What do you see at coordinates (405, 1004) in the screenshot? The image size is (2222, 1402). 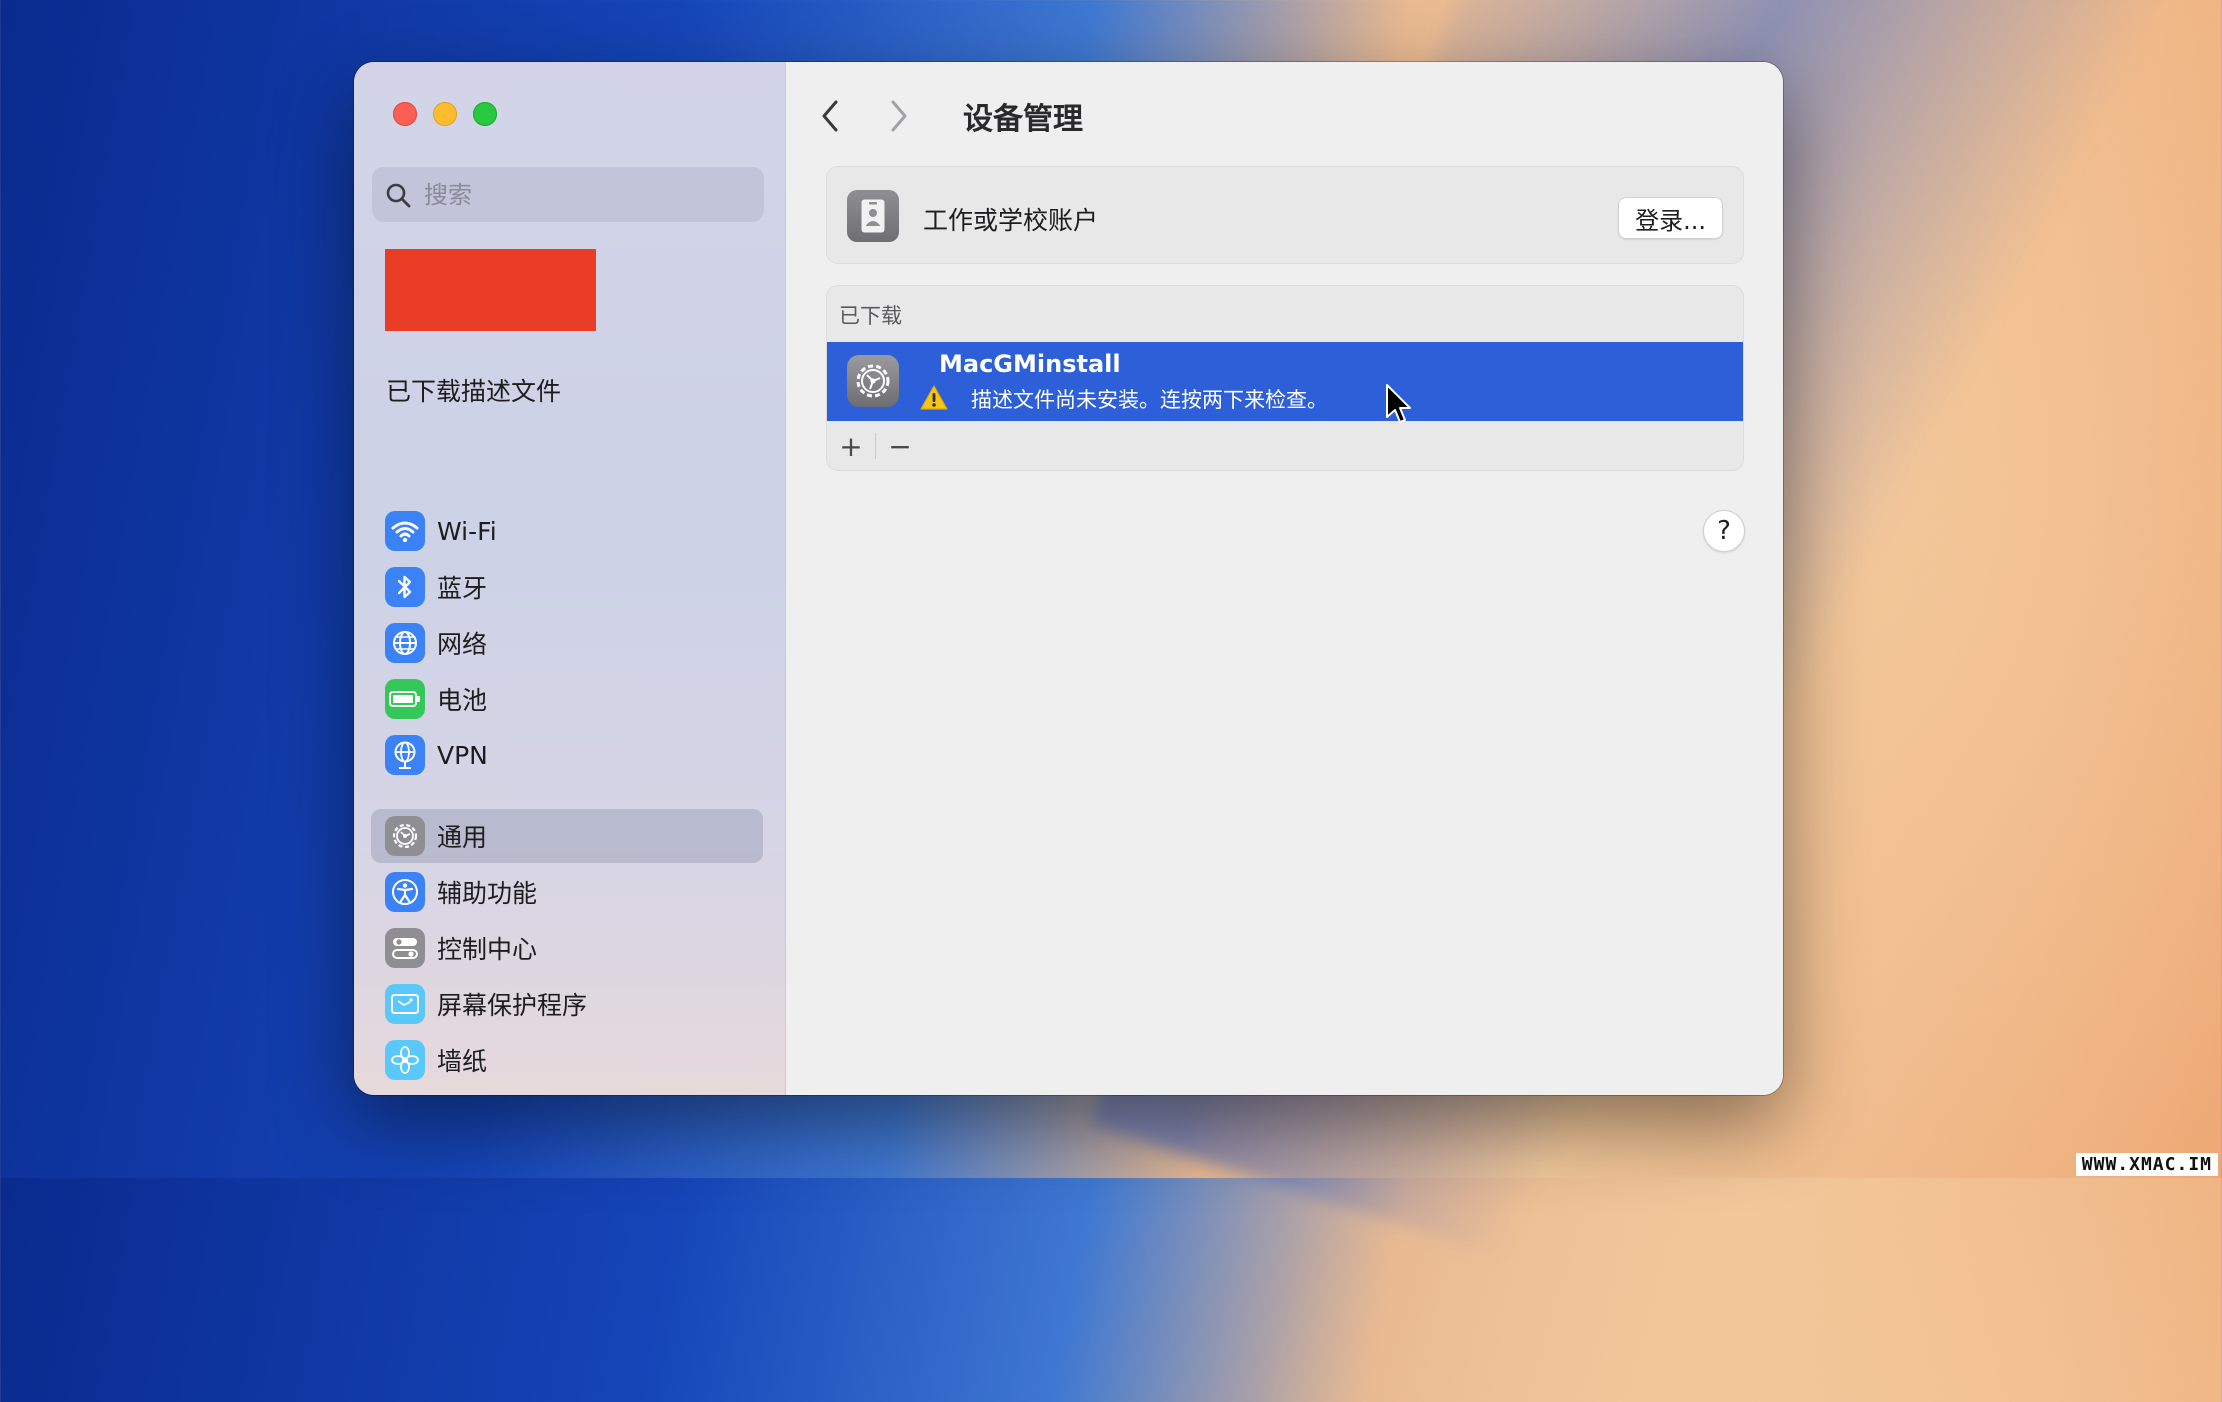 I see `screensaver-icon` at bounding box center [405, 1004].